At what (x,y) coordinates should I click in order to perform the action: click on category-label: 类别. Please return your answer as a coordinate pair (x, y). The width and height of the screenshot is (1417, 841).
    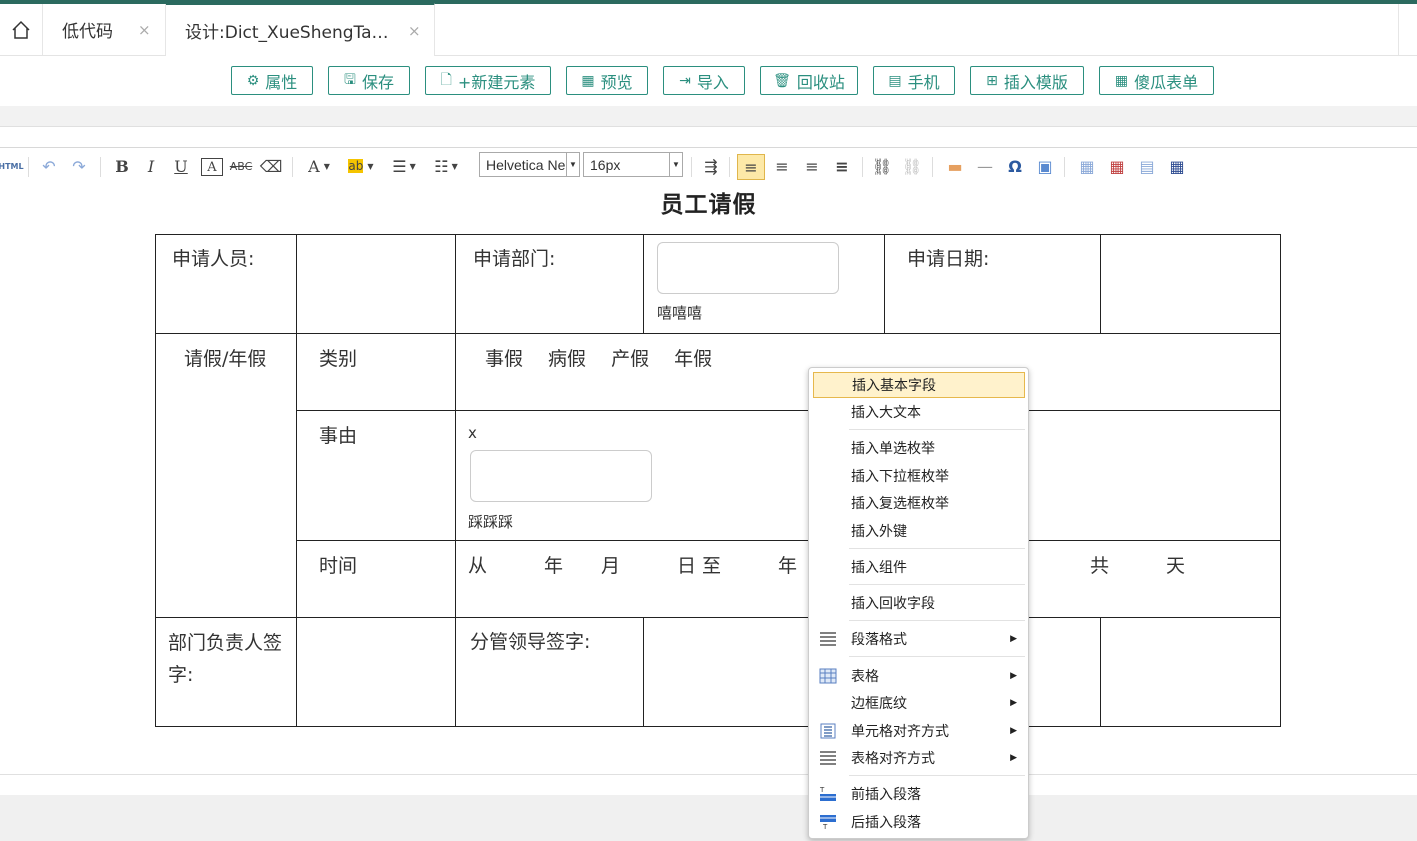
    Looking at the image, I should click on (338, 359).